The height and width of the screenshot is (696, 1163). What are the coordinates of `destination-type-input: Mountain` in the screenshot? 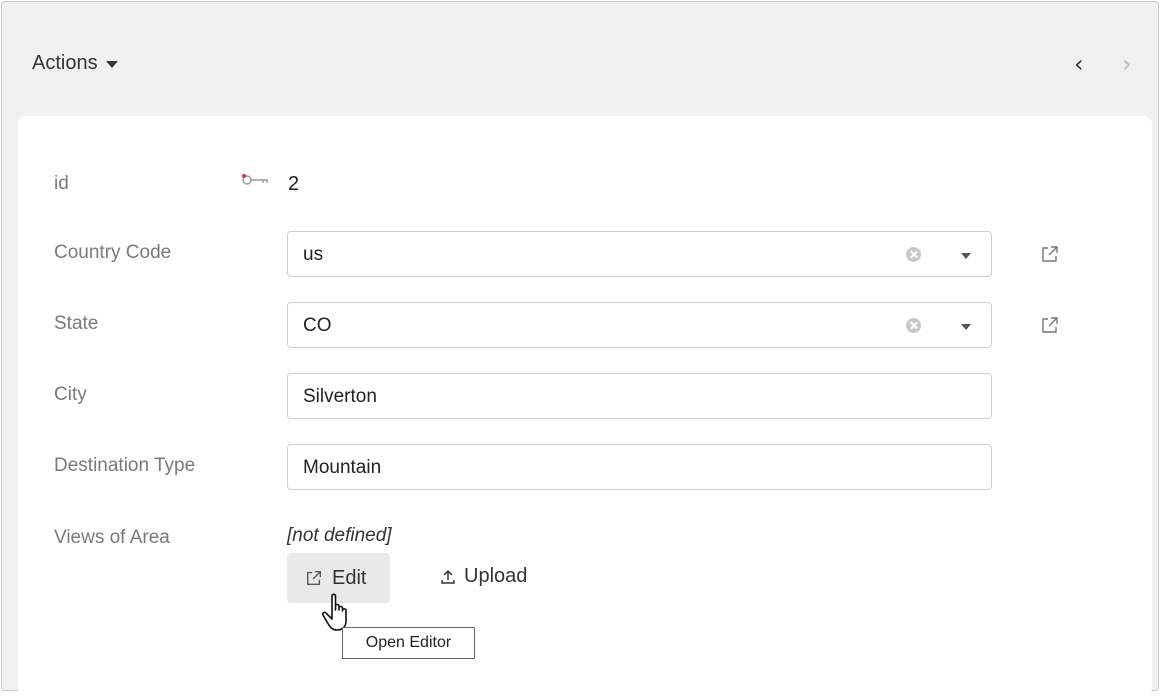 It's located at (639, 467).